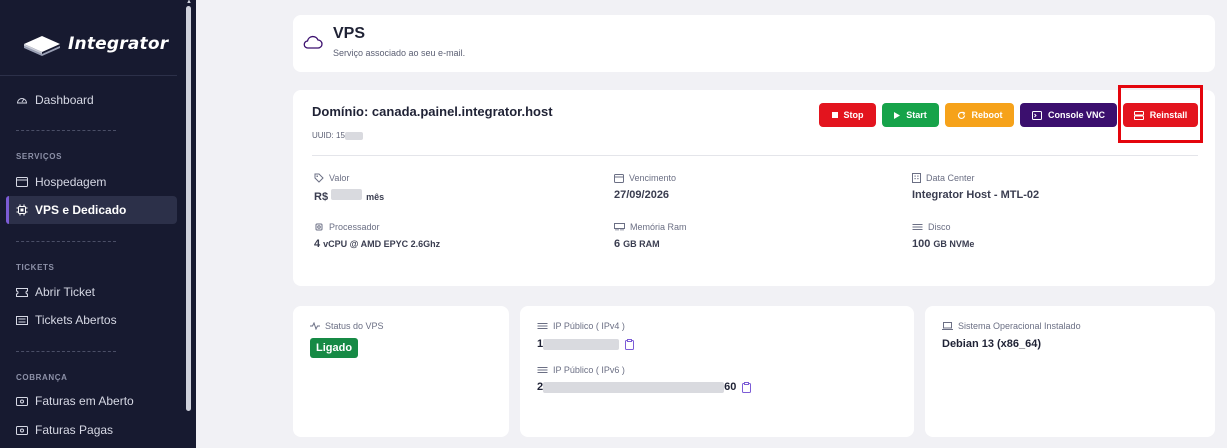  Describe the element at coordinates (589, 326) in the screenshot. I see `ipv4-label: IP Público ( IPv4 )` at that location.